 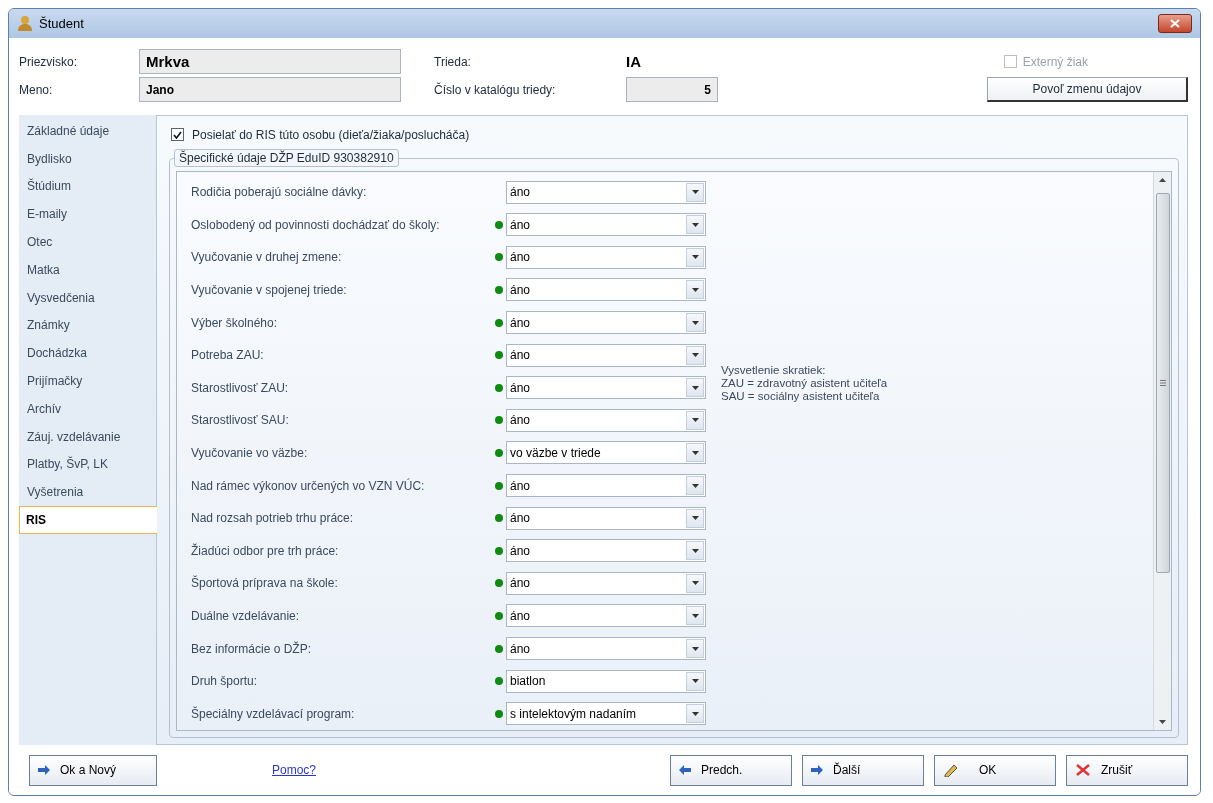 I want to click on scroll-down-icon, so click(x=1162, y=721).